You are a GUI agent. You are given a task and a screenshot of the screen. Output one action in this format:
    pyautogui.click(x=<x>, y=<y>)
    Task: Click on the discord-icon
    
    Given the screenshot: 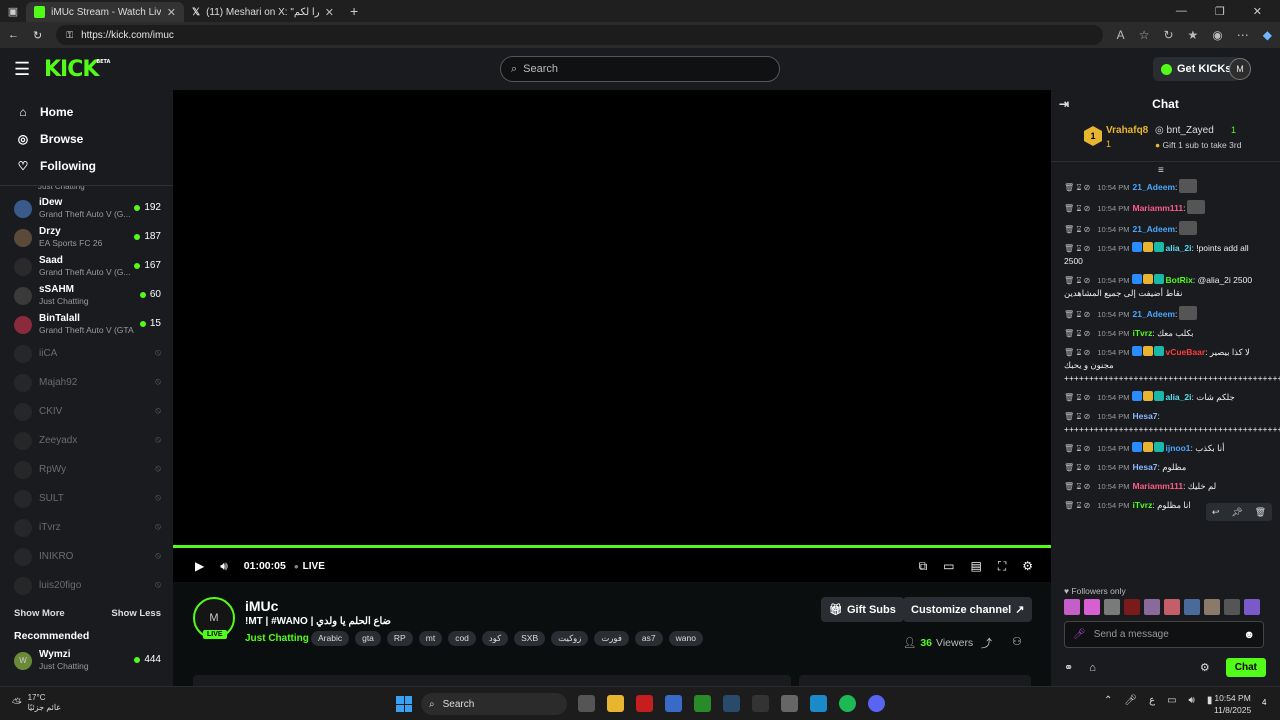 What is the action you would take?
    pyautogui.click(x=876, y=703)
    